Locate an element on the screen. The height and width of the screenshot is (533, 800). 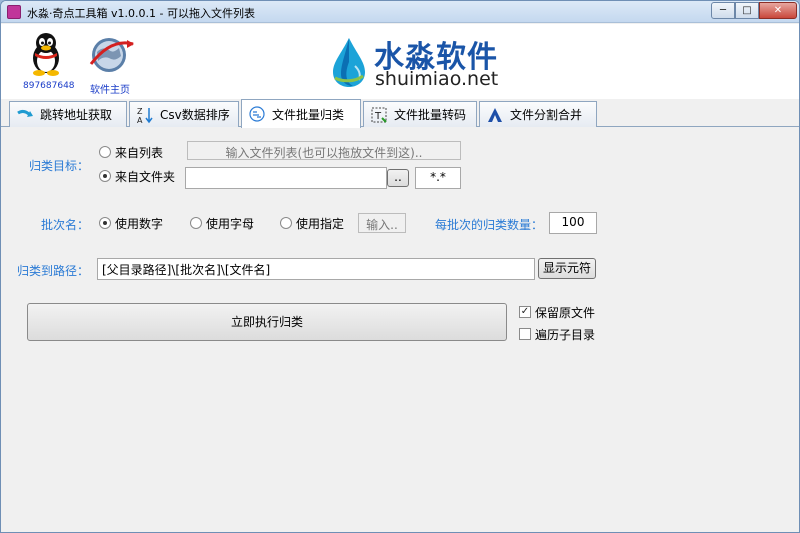
svg-text: T is located at coordinates (378, 116).